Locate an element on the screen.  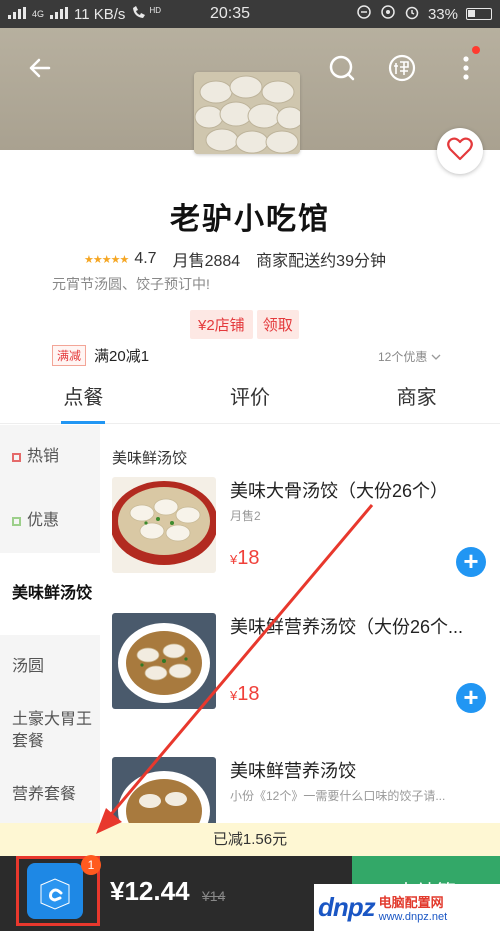
promo-tag: 满减 is located at coordinates (69, 355).